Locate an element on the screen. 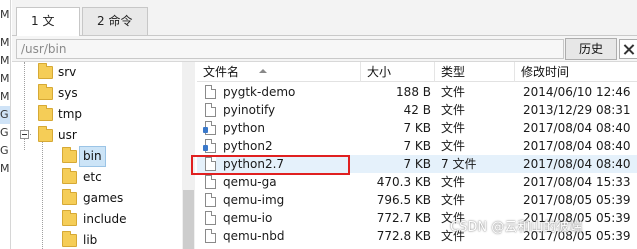  tree-item-label: etc is located at coordinates (92, 177).